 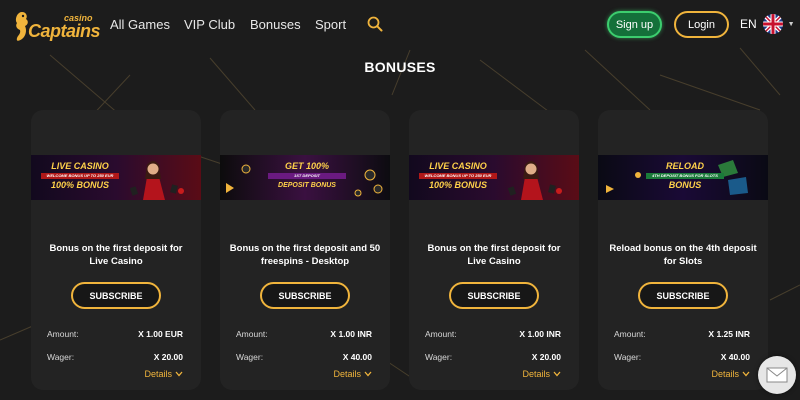 I want to click on uk-flag-icon, so click(x=772, y=24).